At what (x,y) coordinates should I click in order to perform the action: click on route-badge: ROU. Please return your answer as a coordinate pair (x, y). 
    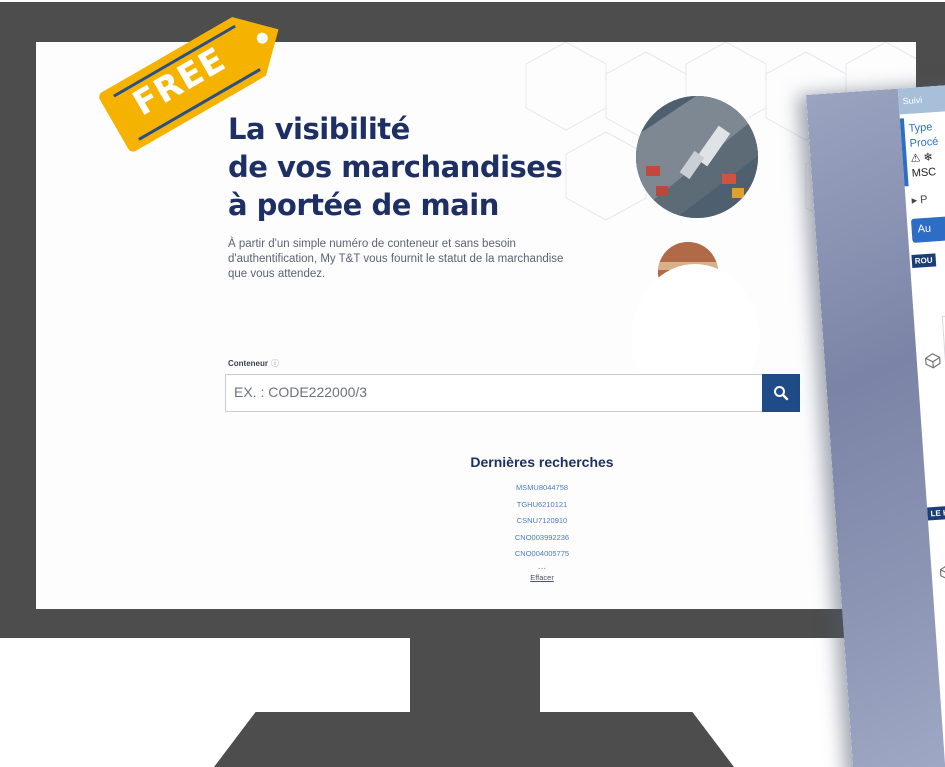
    Looking at the image, I should click on (924, 261).